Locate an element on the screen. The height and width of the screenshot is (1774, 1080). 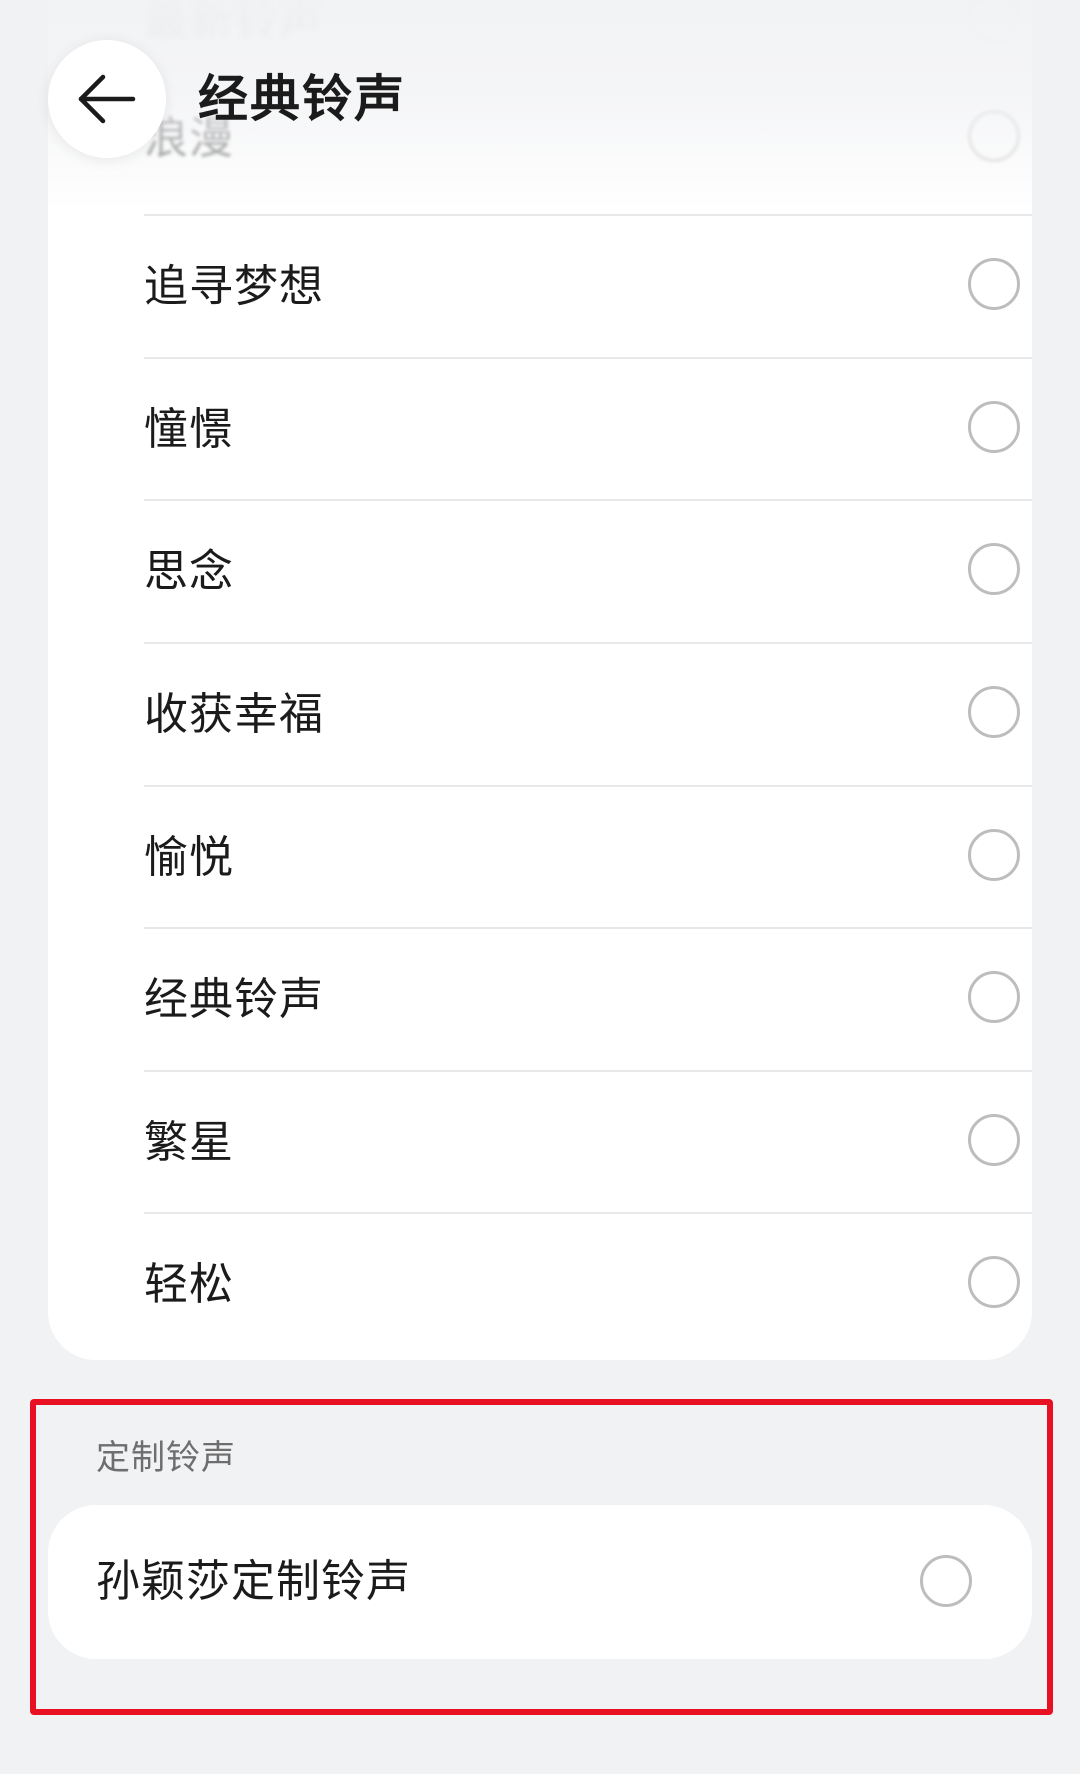
back-button is located at coordinates (107, 99).